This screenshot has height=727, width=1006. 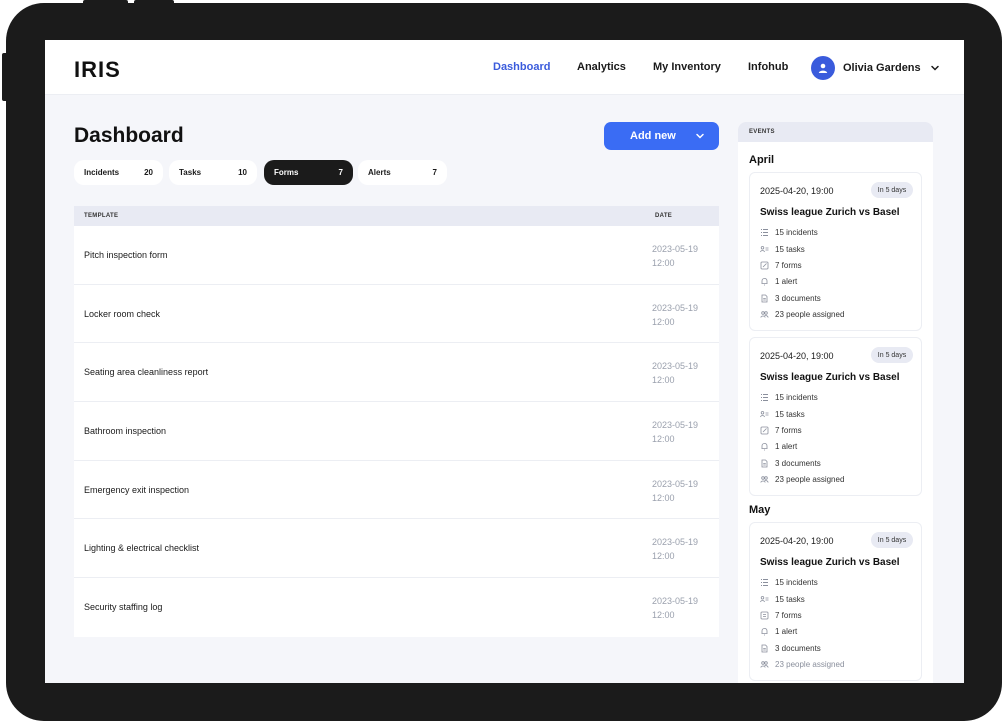 I want to click on row-name: Lighting & electrical checklist, so click(x=142, y=548).